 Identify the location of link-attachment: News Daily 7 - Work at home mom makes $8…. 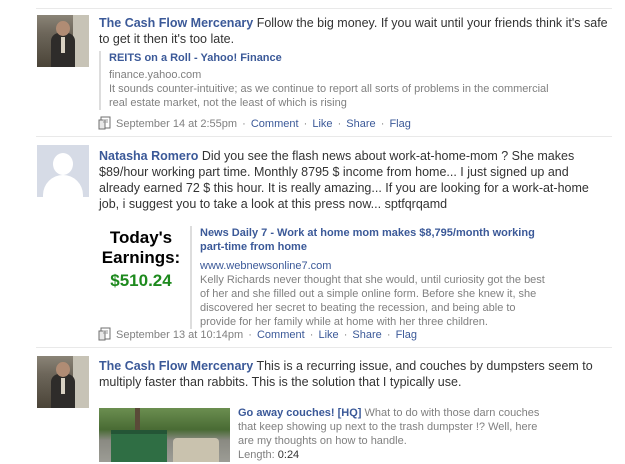
(368, 277).